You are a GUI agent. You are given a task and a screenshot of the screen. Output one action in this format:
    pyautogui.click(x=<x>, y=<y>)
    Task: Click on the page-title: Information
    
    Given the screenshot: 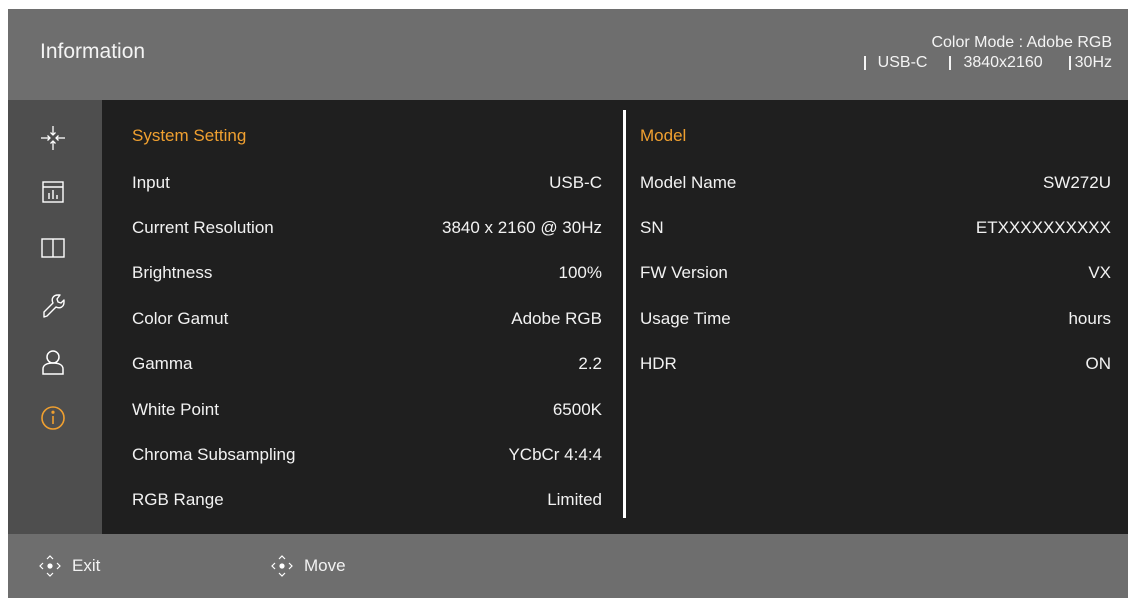 What is the action you would take?
    pyautogui.click(x=93, y=51)
    